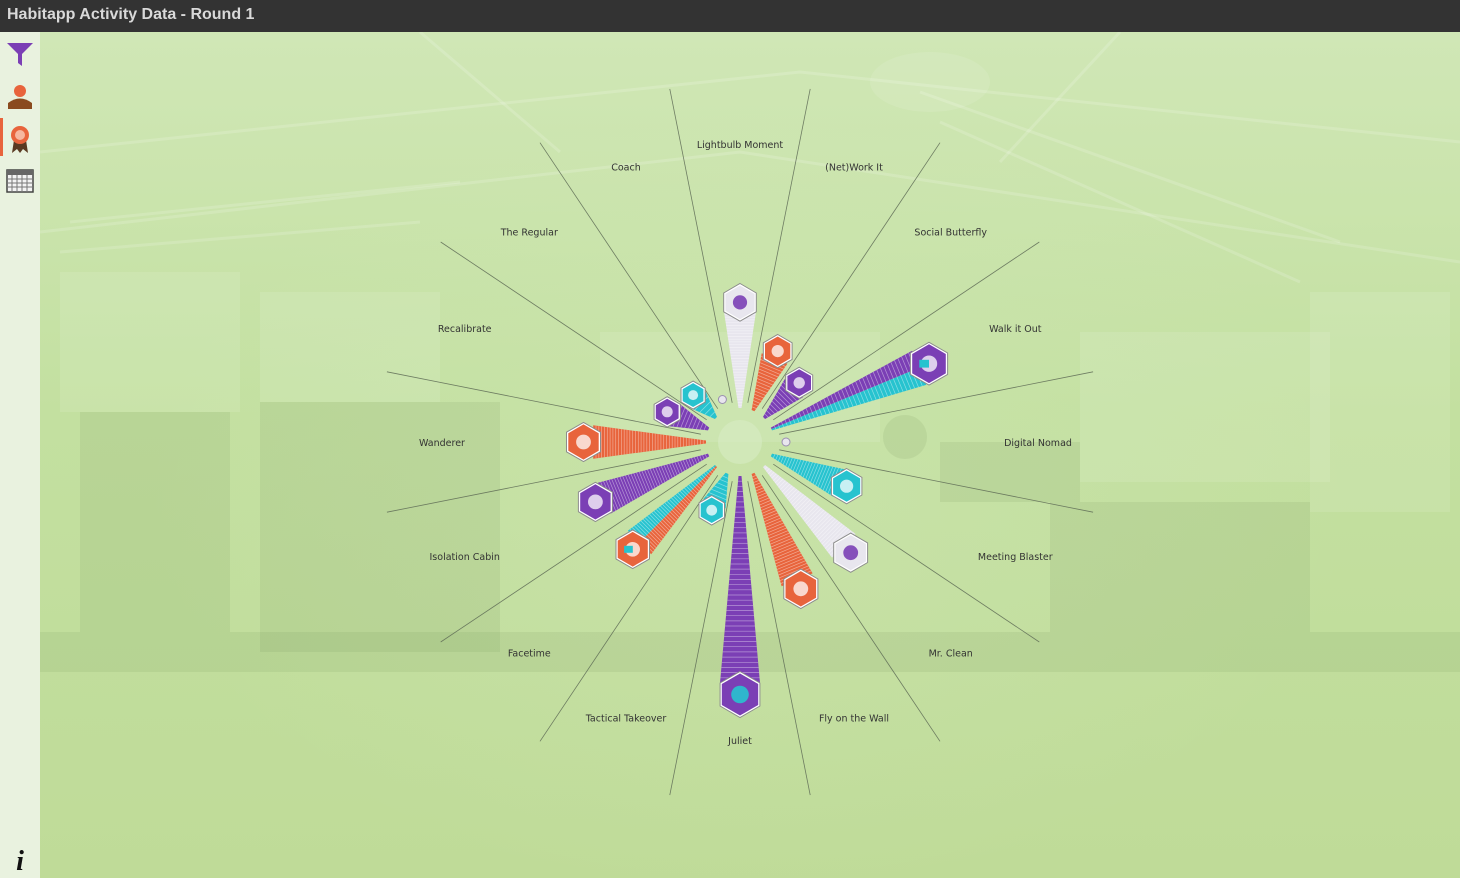 The width and height of the screenshot is (1460, 878). I want to click on badge-label-digital-nomad: Digital Nomad, so click(1038, 443).